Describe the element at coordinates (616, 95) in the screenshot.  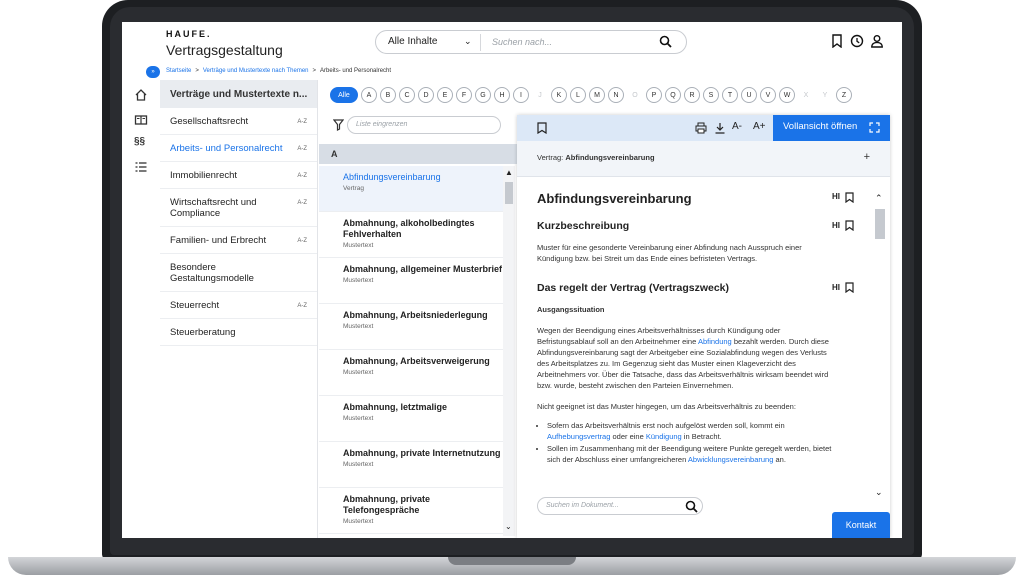
I see `letter-filter-n: N` at that location.